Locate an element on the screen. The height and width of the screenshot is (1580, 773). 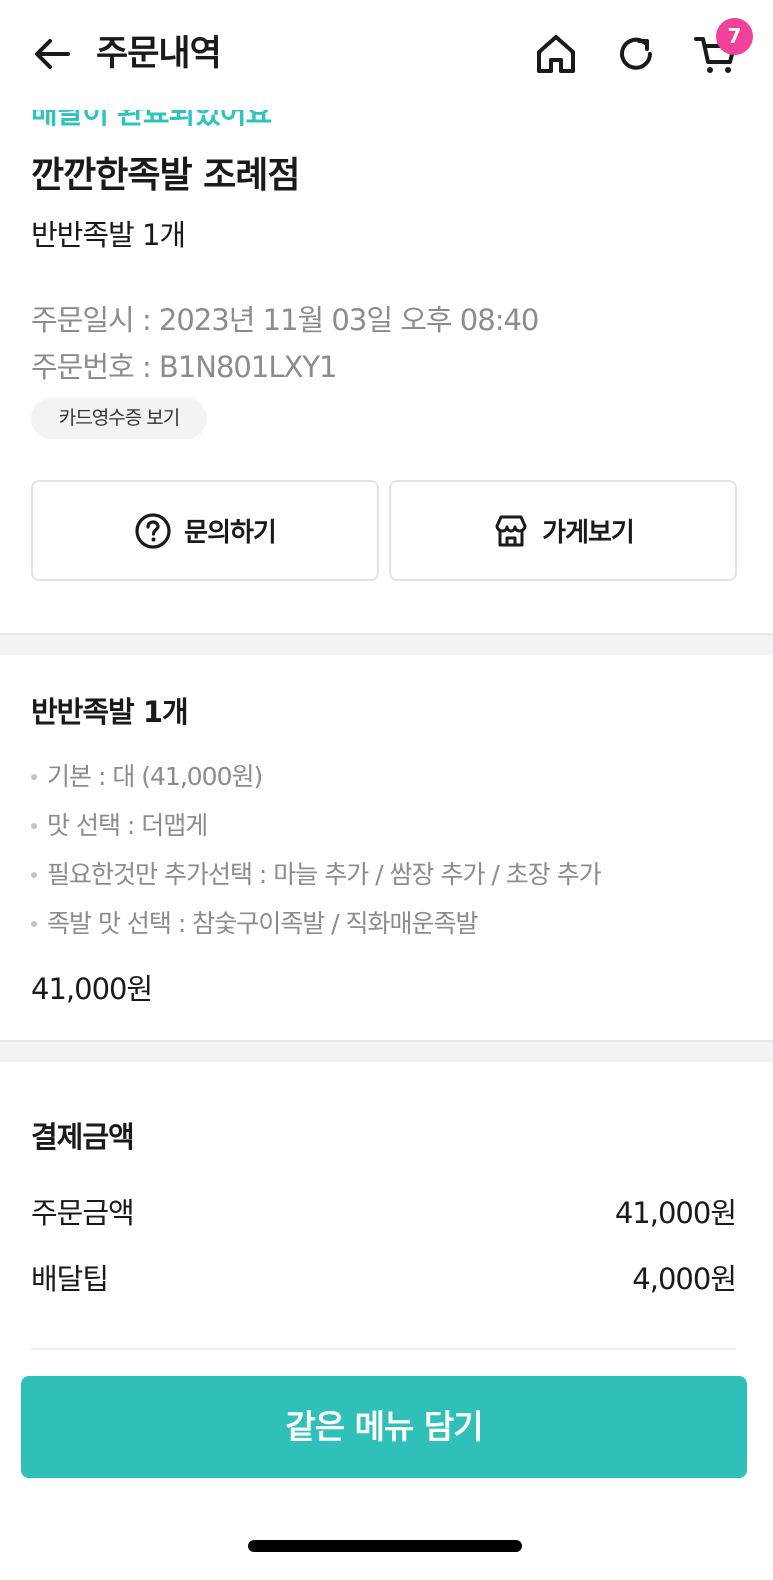
order-date: 주문일시 : 2023년 11월 03일 오후 08:40 is located at coordinates (285, 320).